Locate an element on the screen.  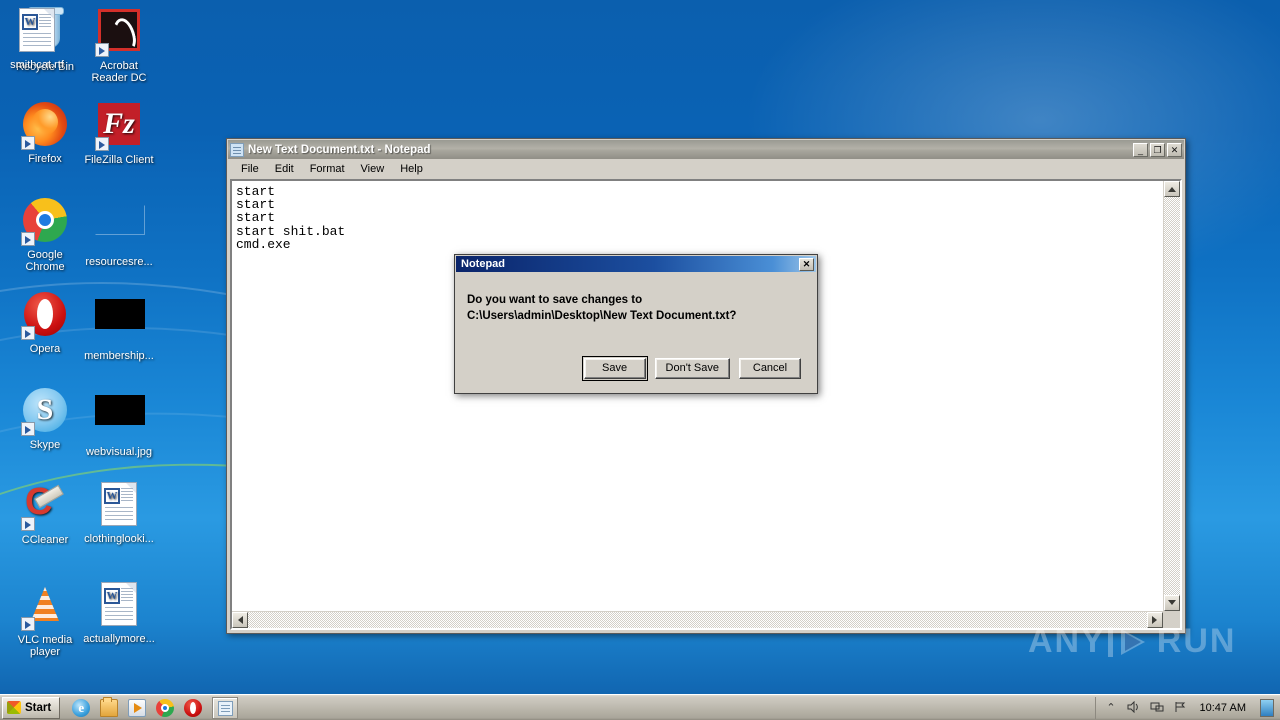
desktop-icon-vlc-media-player: VLC media player is located at coordinates (45, 619).